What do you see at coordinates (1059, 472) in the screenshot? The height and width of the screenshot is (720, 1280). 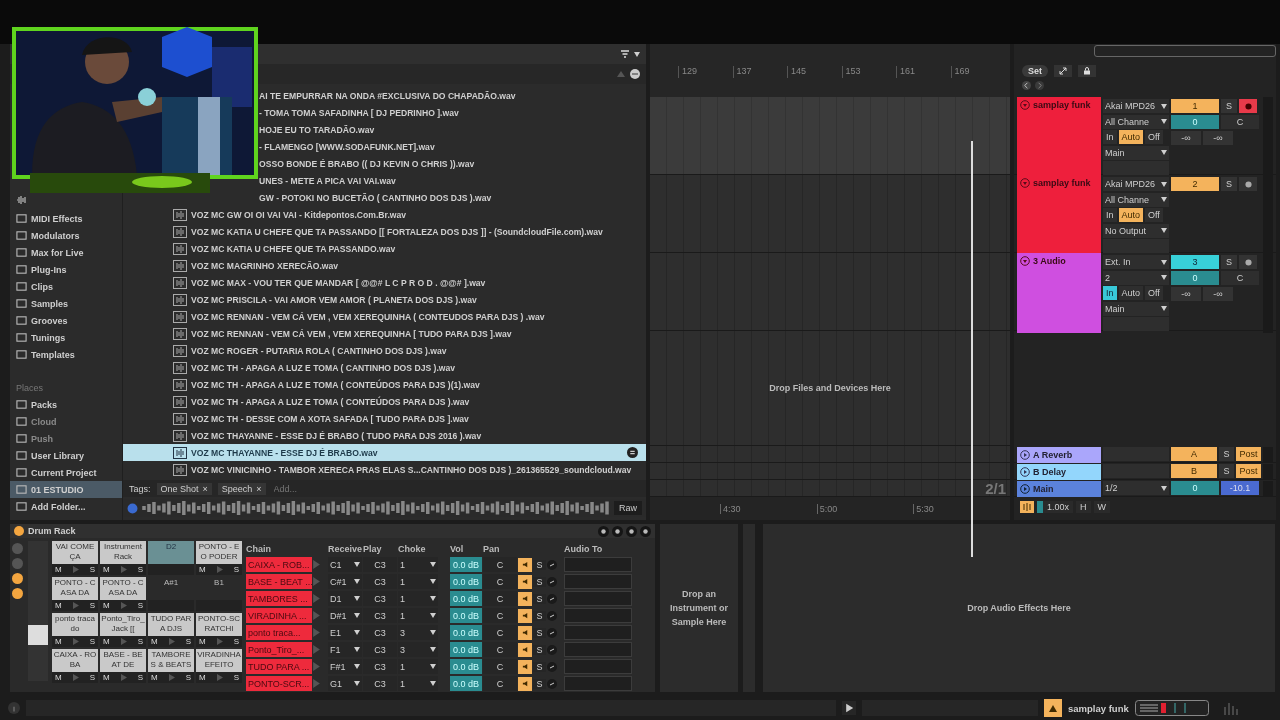 I see `return-track-header: B Delay` at bounding box center [1059, 472].